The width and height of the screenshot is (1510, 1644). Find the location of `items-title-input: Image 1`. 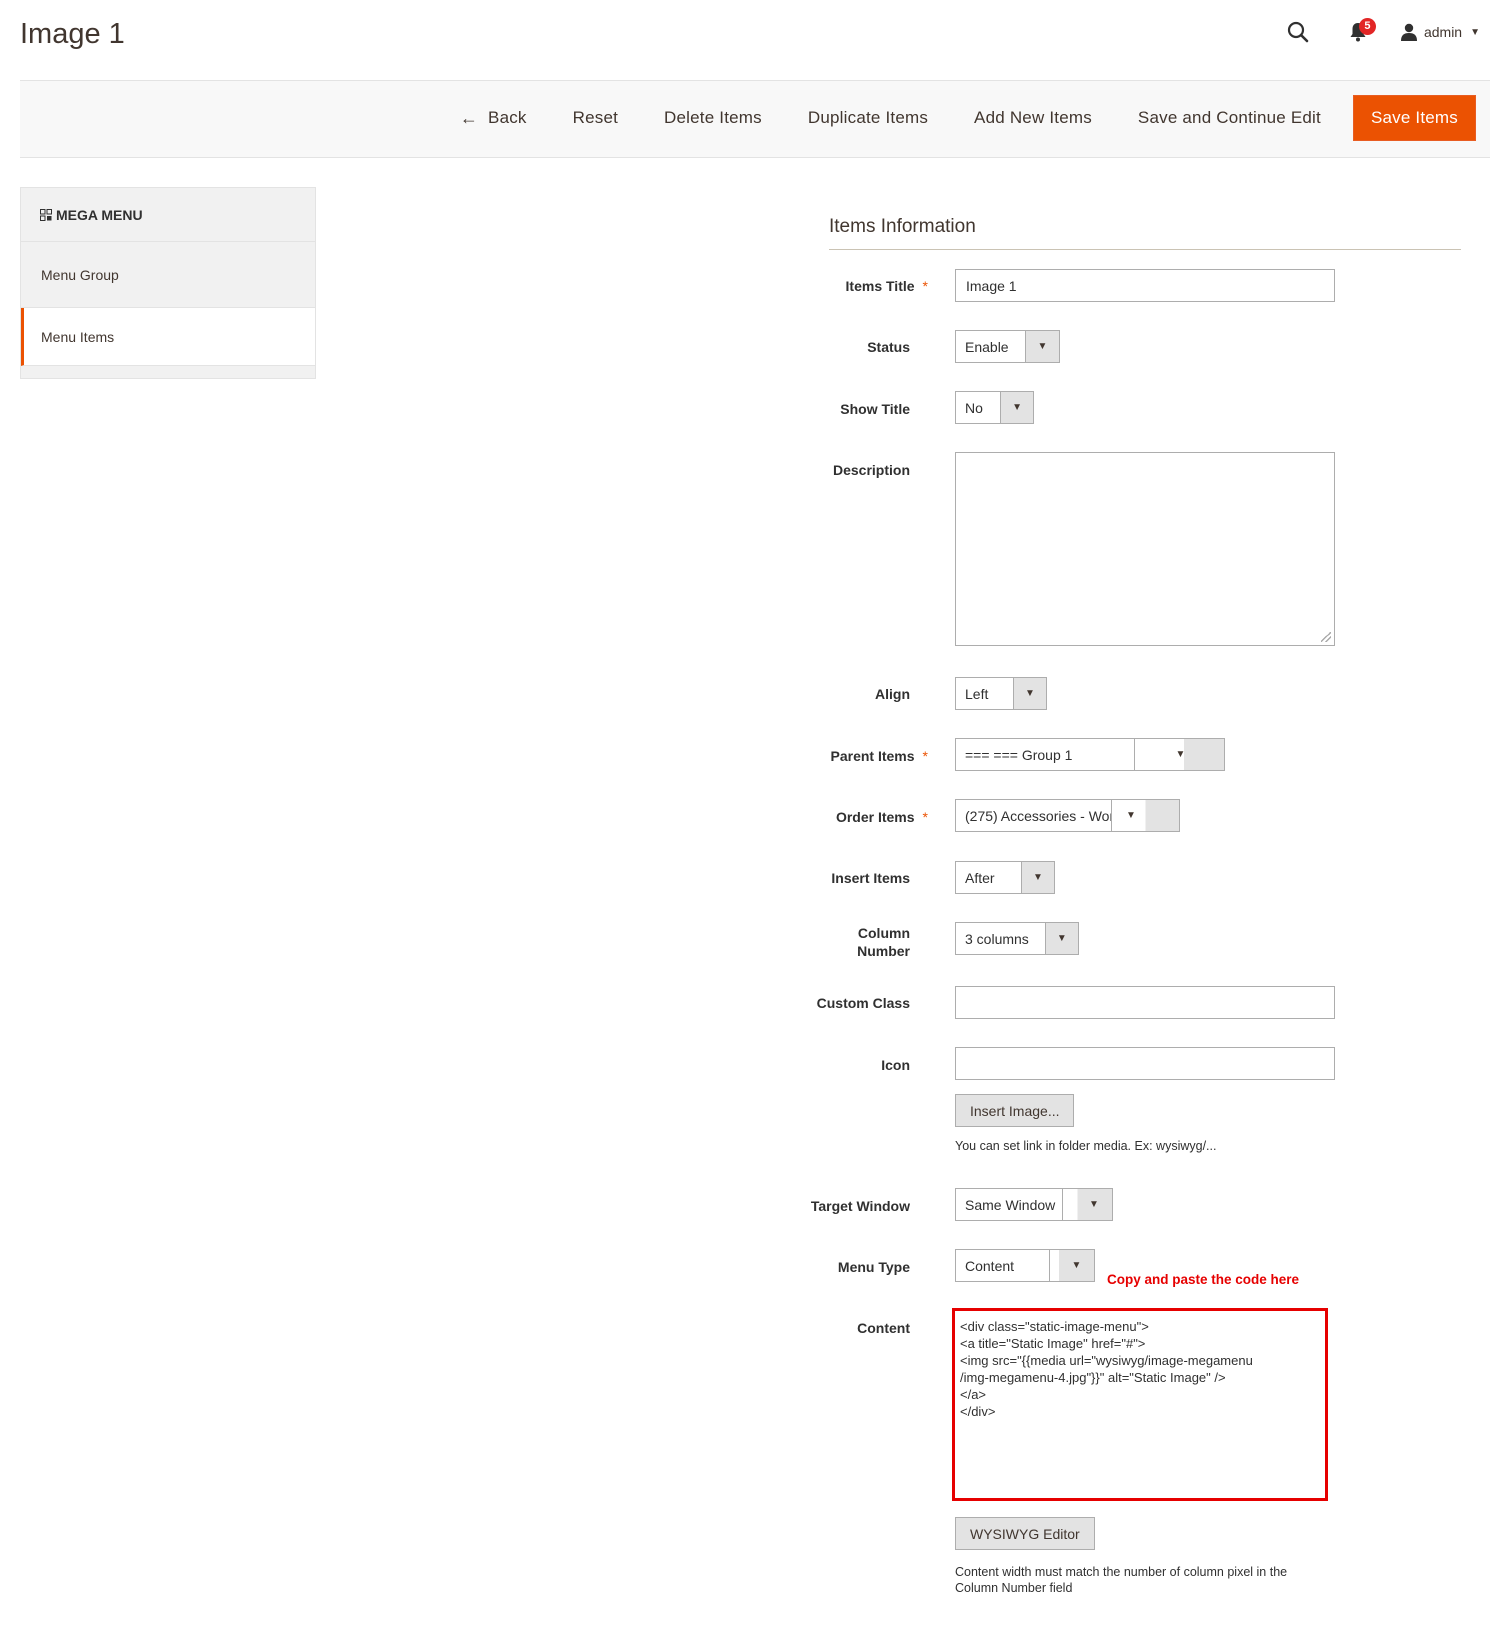

items-title-input: Image 1 is located at coordinates (1145, 285).